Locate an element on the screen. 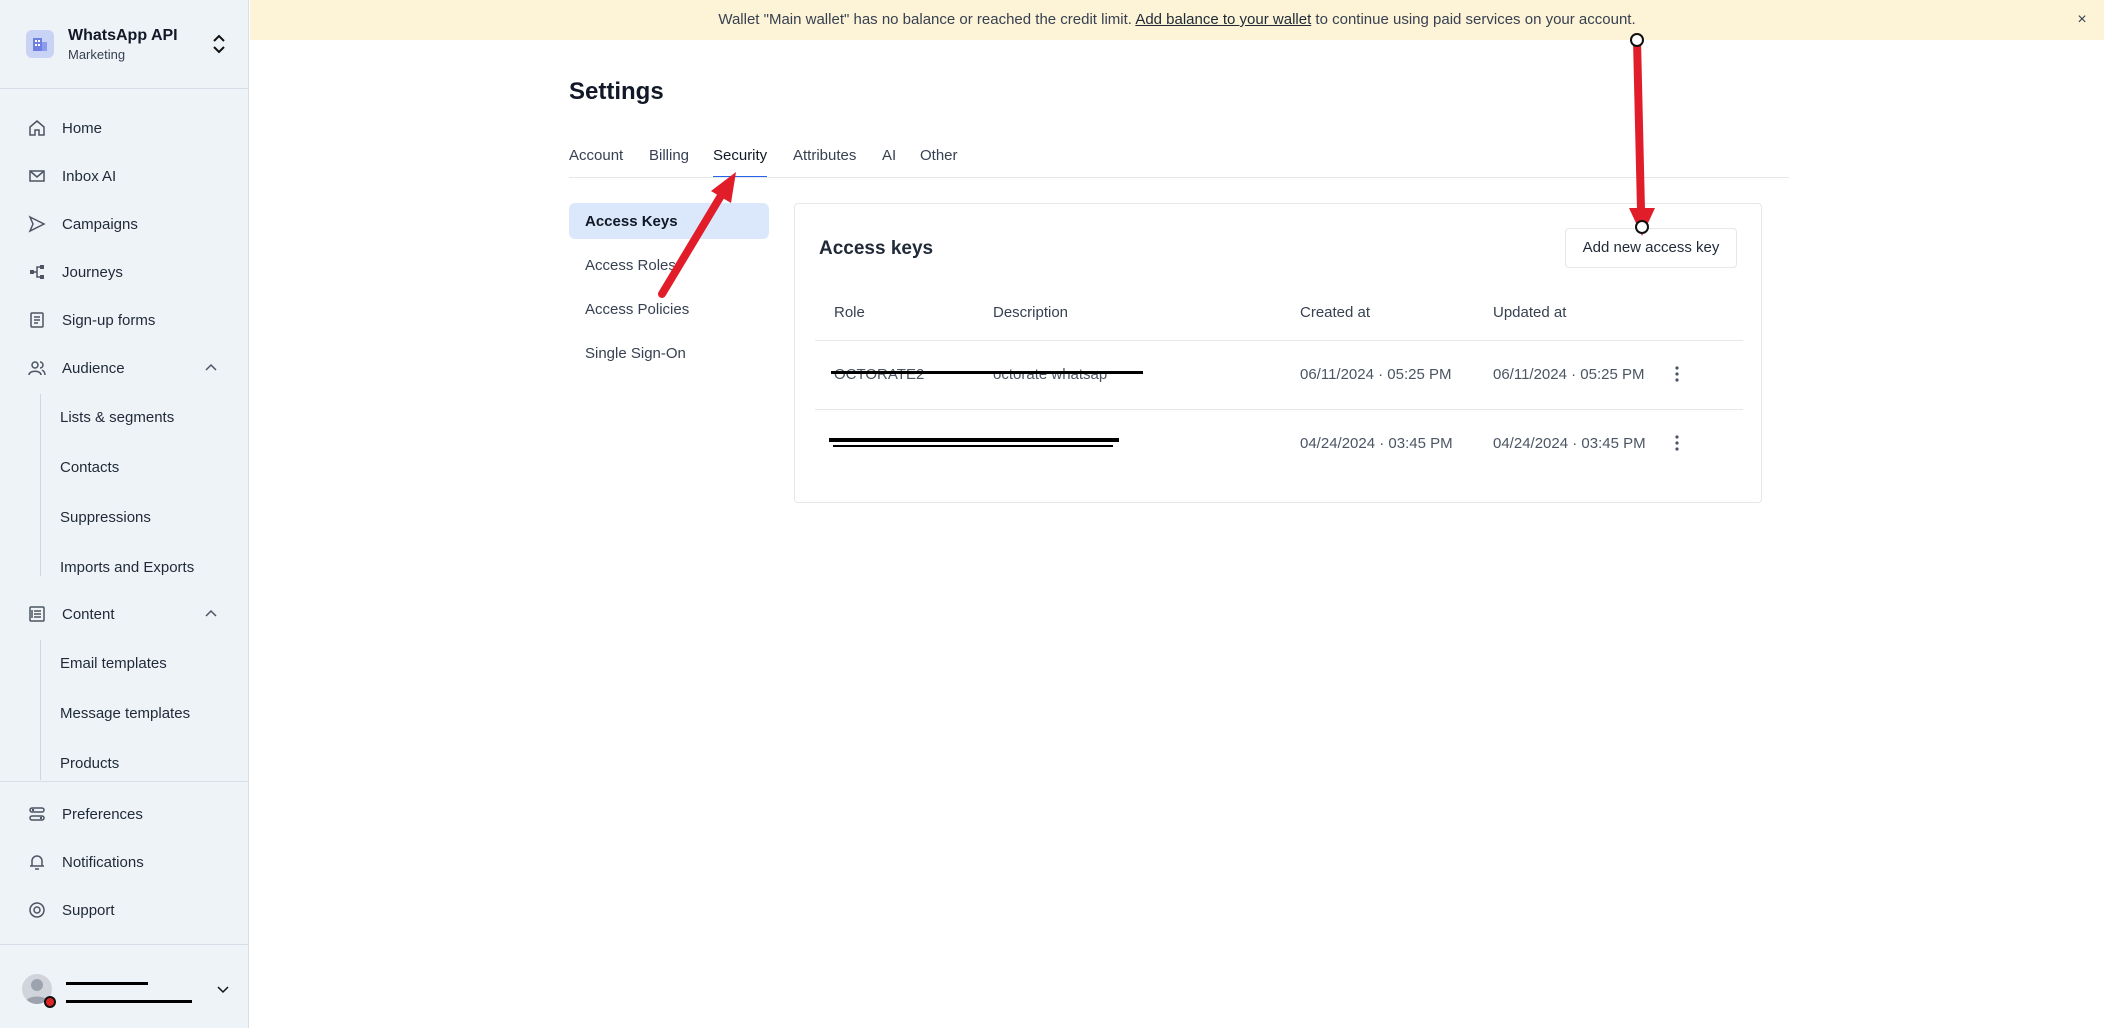  cell-created: 06/11/2024 · 05:25 PM is located at coordinates (1376, 374).